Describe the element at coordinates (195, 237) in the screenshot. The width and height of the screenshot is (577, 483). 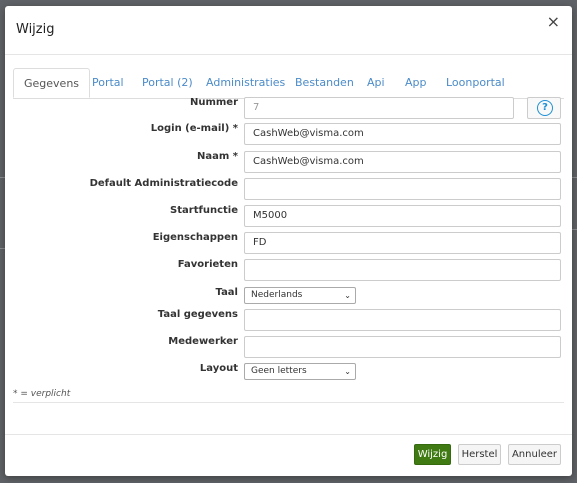
I see `eigenschappen-label: Eigenschappen` at that location.